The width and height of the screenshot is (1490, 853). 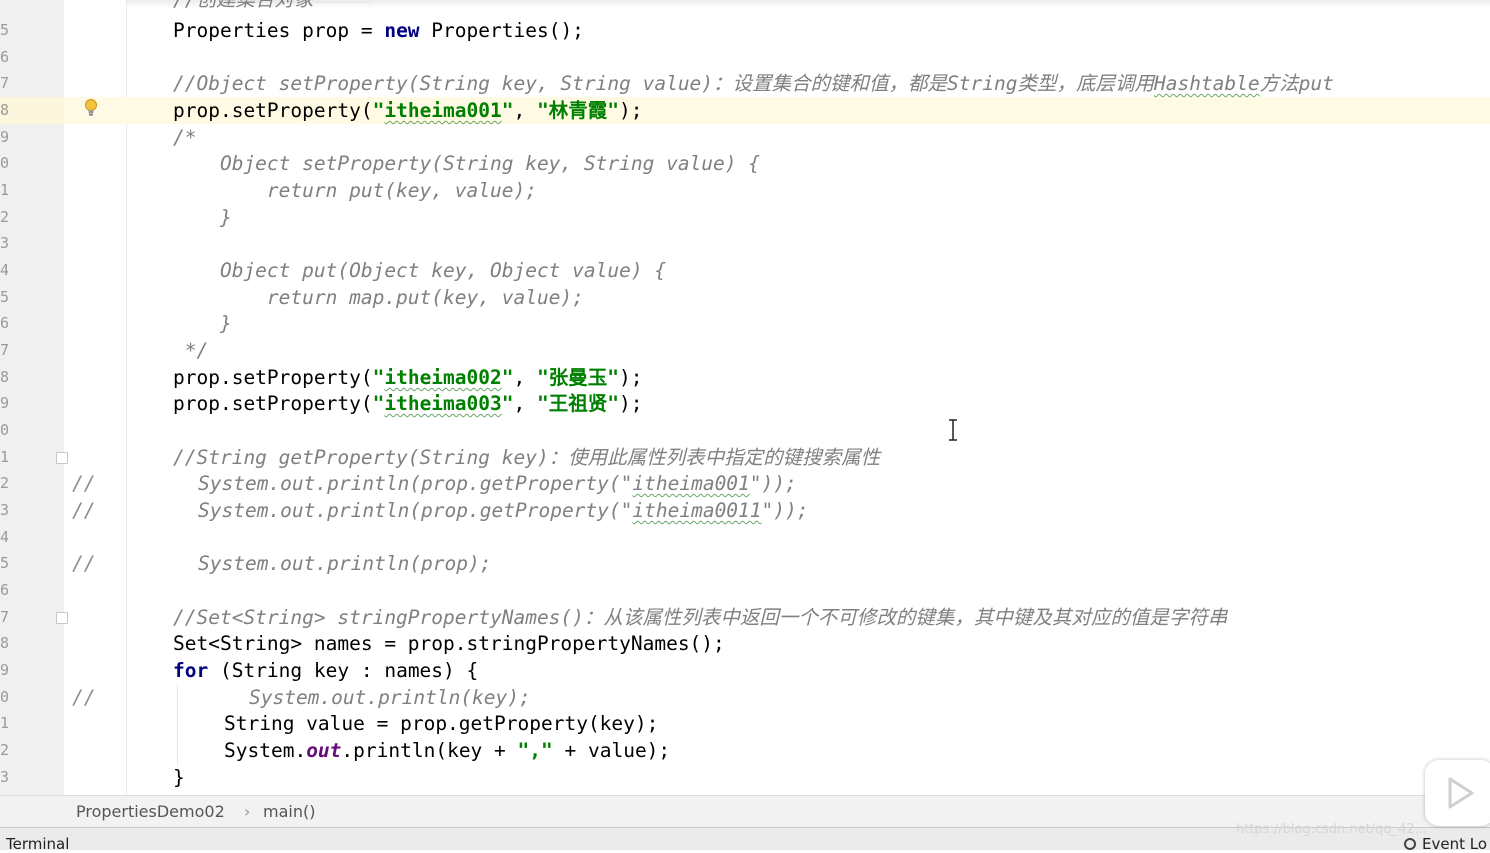 I want to click on code-line-partial-comment: //创建集合对象, so click(x=243, y=6).